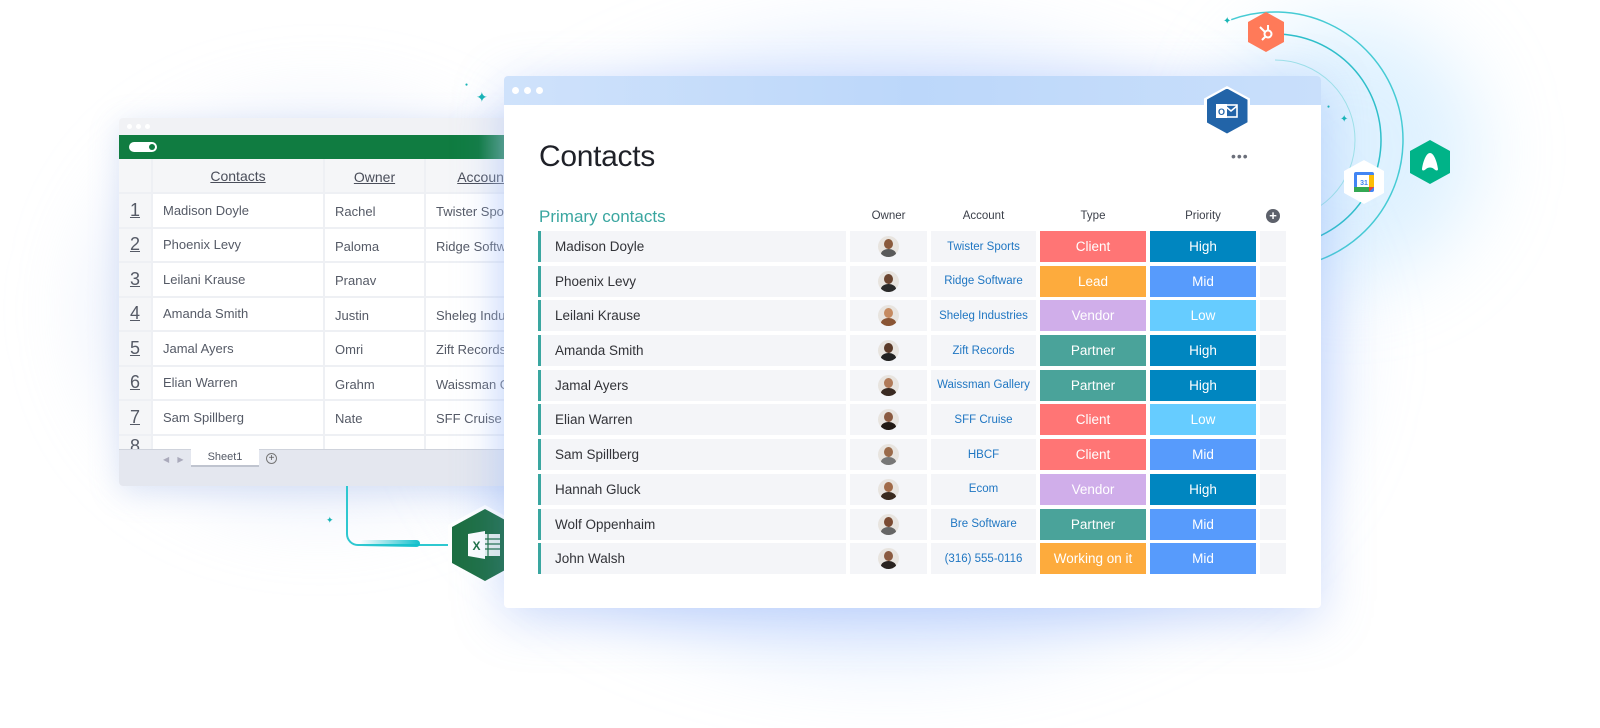  Describe the element at coordinates (1093, 281) in the screenshot. I see `type-status: Lead` at that location.